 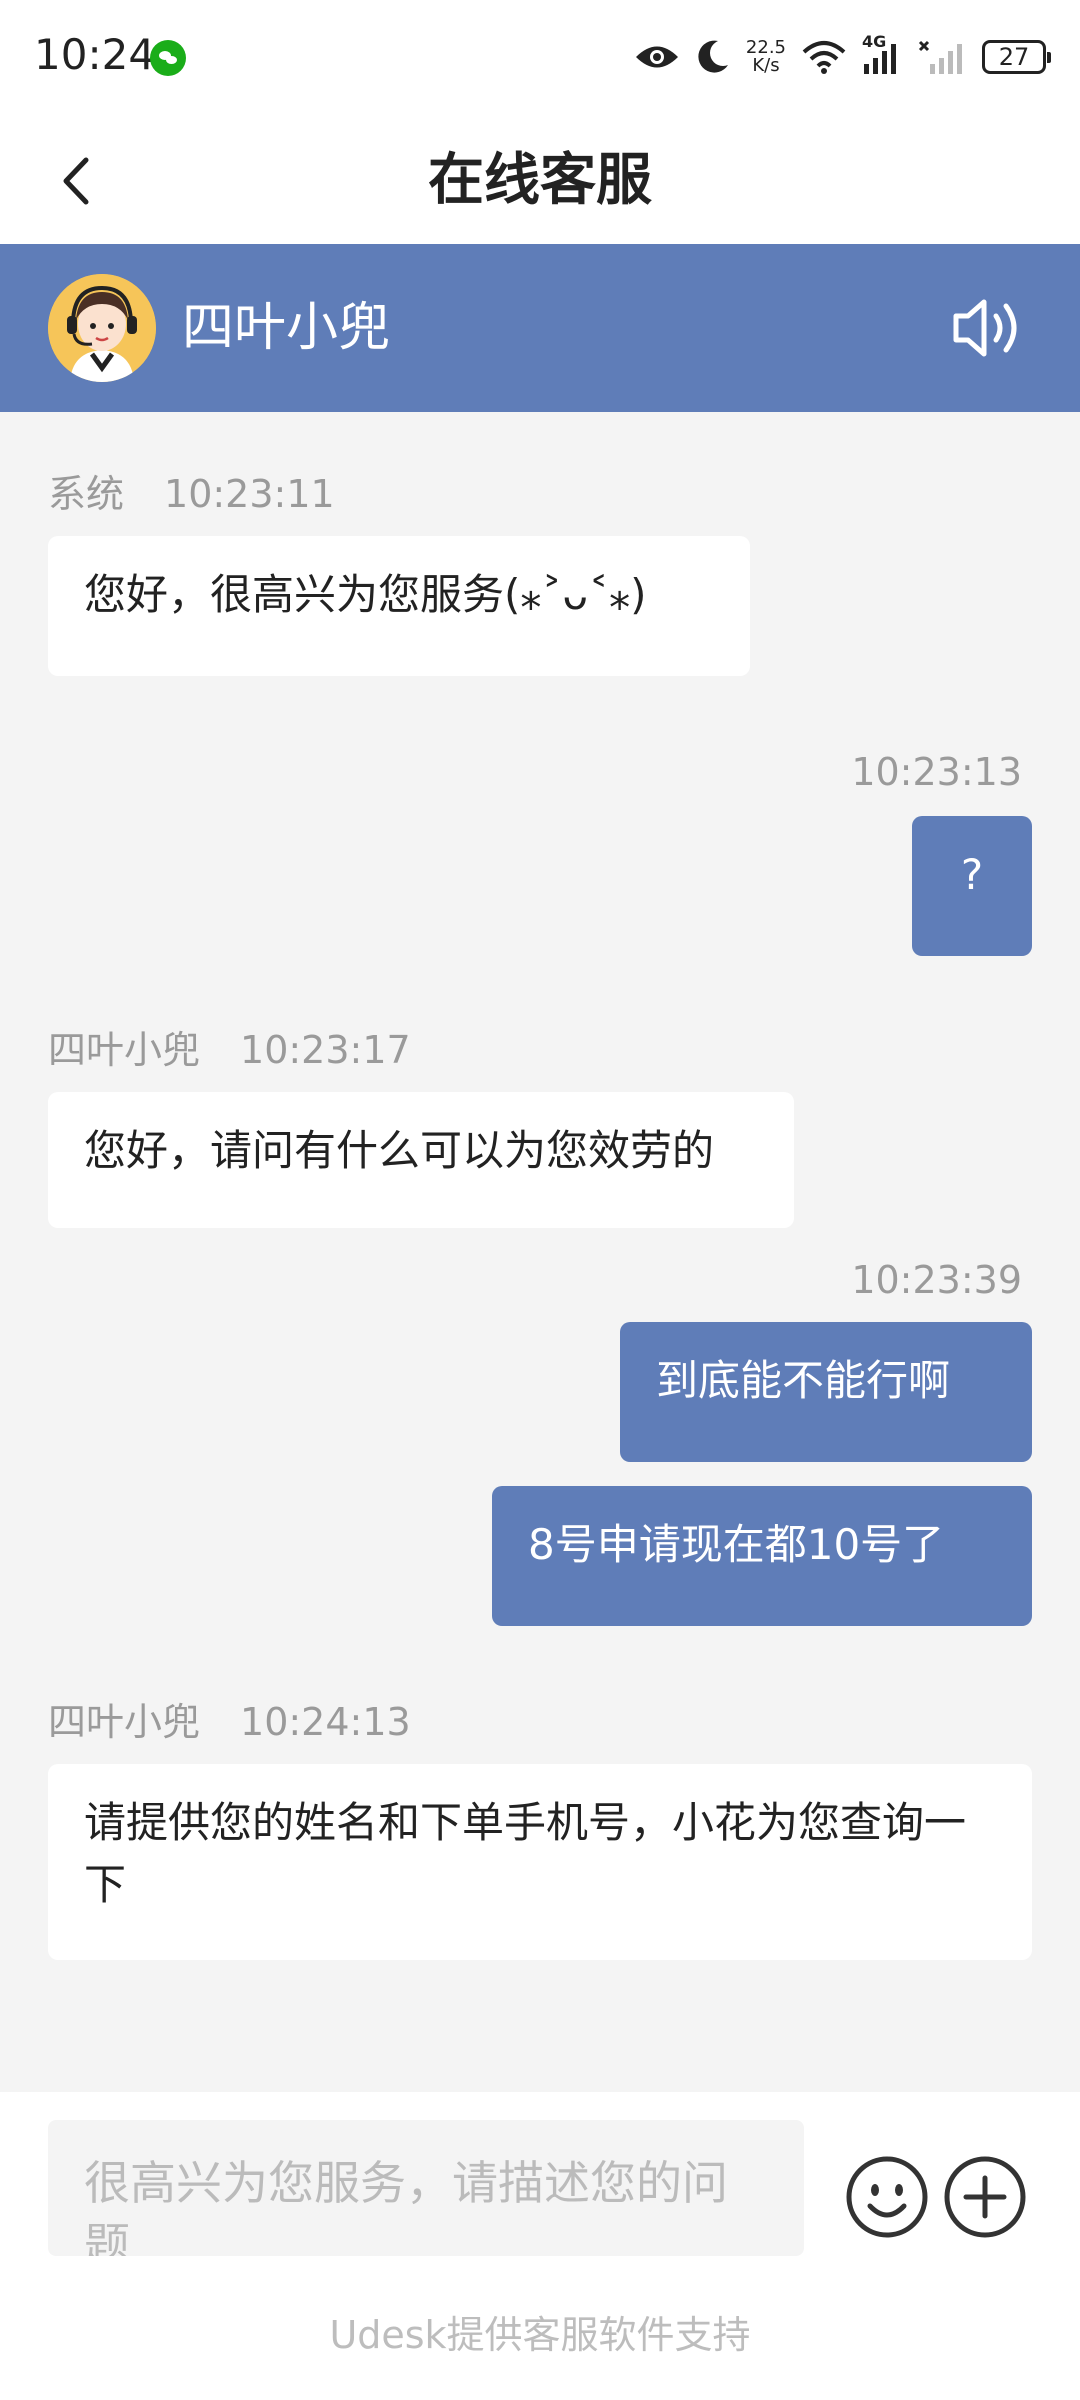 I want to click on message-bubble-outgoing: ?, so click(x=972, y=886).